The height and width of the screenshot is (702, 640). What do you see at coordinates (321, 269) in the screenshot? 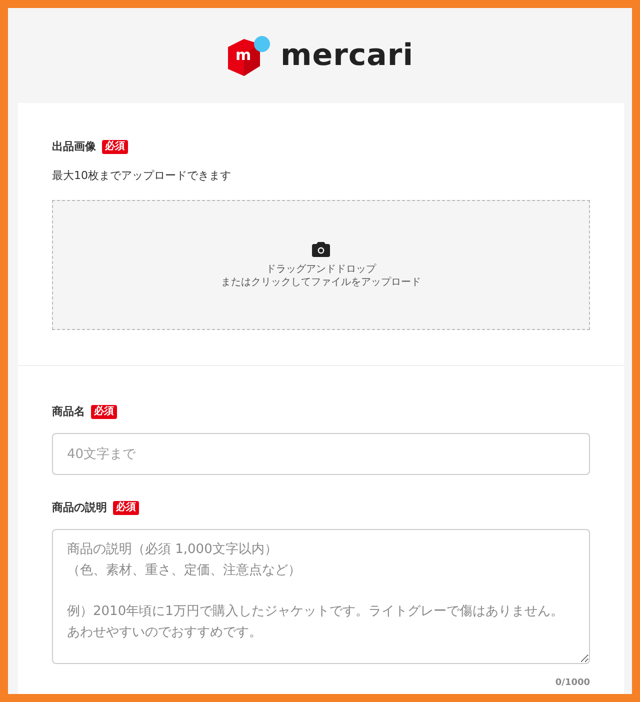
I see `dropzone-text: ドラッグアンドドロップ` at bounding box center [321, 269].